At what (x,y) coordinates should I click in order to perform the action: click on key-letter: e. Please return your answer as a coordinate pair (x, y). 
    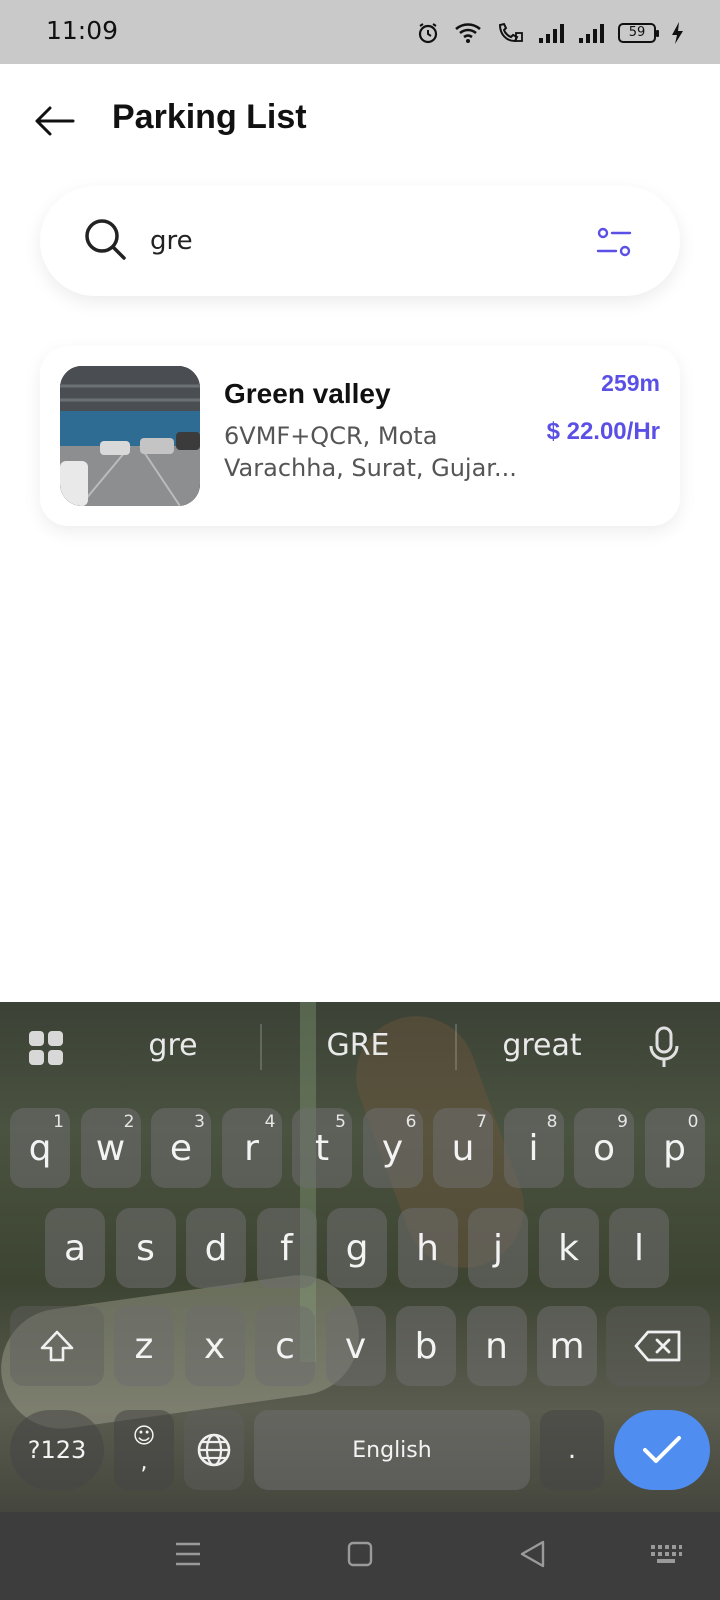
    Looking at the image, I should click on (181, 1148).